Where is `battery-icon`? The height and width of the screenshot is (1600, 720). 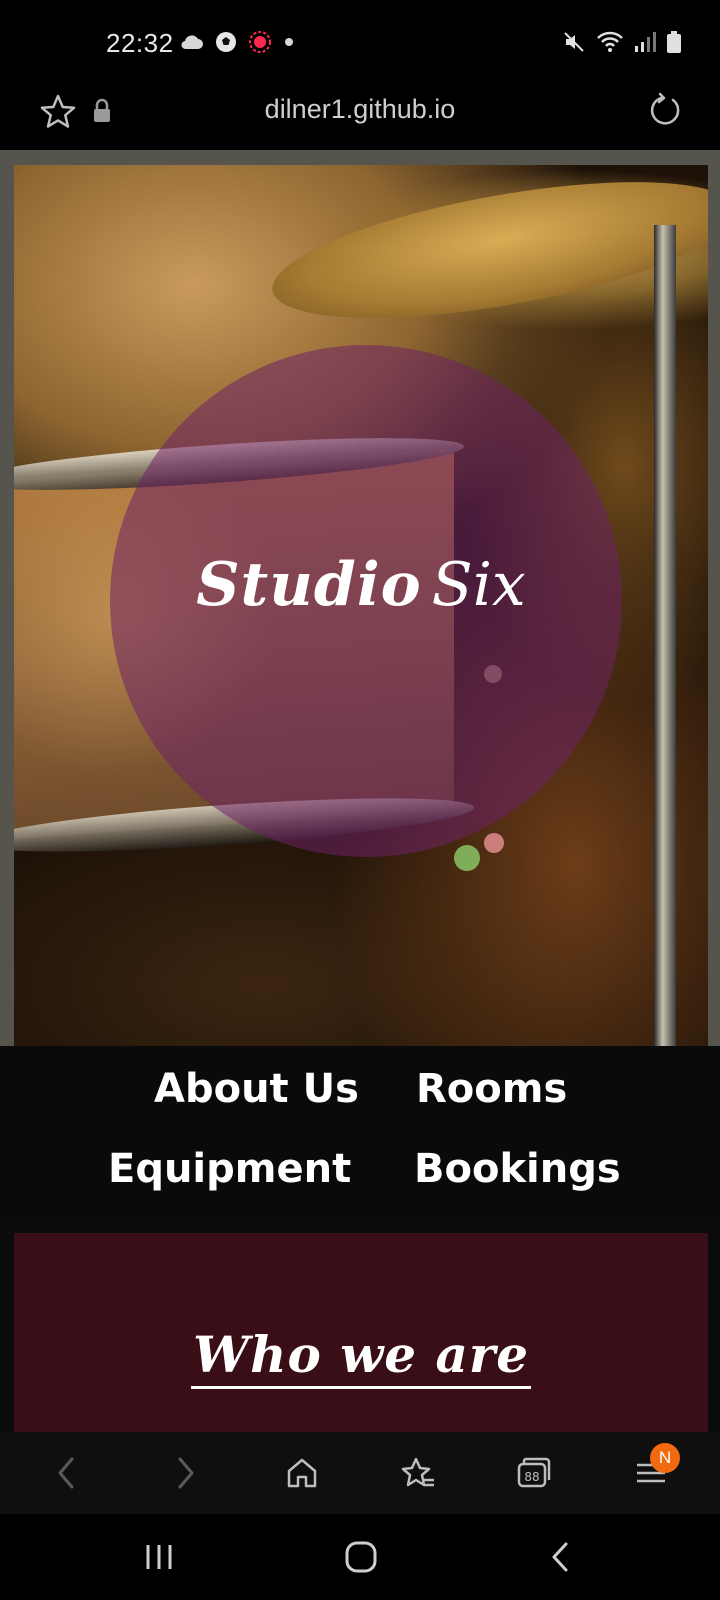
battery-icon is located at coordinates (674, 42).